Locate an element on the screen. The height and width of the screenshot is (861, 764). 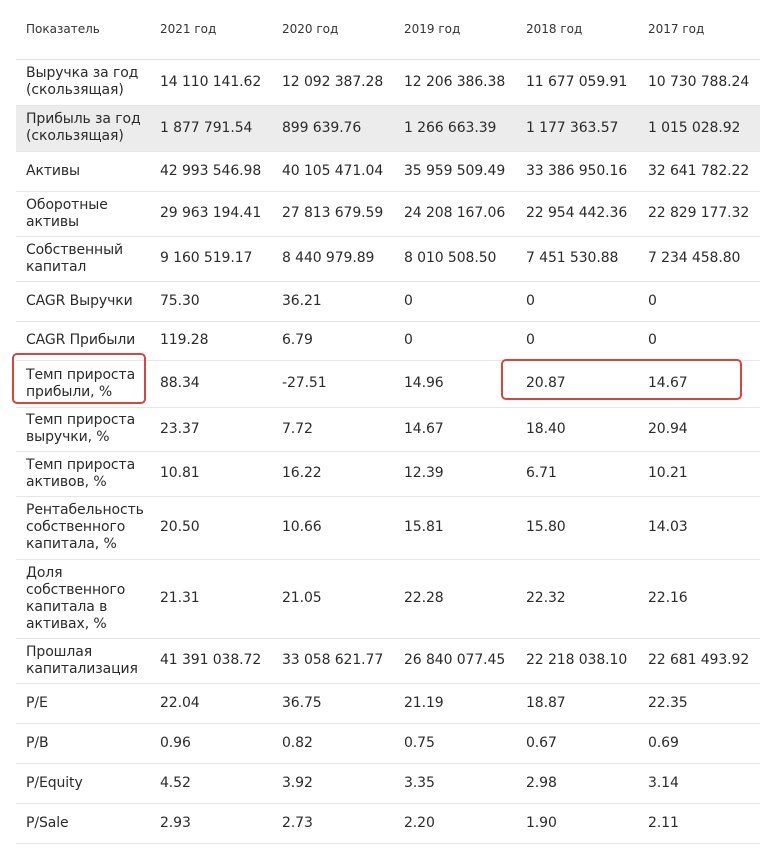
table-cell: 0.69 is located at coordinates (699, 743).